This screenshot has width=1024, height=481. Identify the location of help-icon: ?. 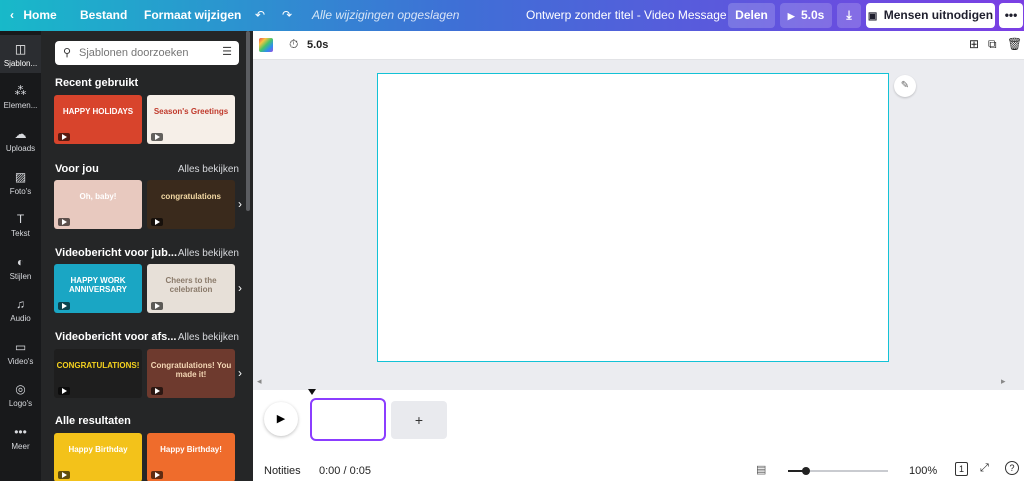
(1012, 468).